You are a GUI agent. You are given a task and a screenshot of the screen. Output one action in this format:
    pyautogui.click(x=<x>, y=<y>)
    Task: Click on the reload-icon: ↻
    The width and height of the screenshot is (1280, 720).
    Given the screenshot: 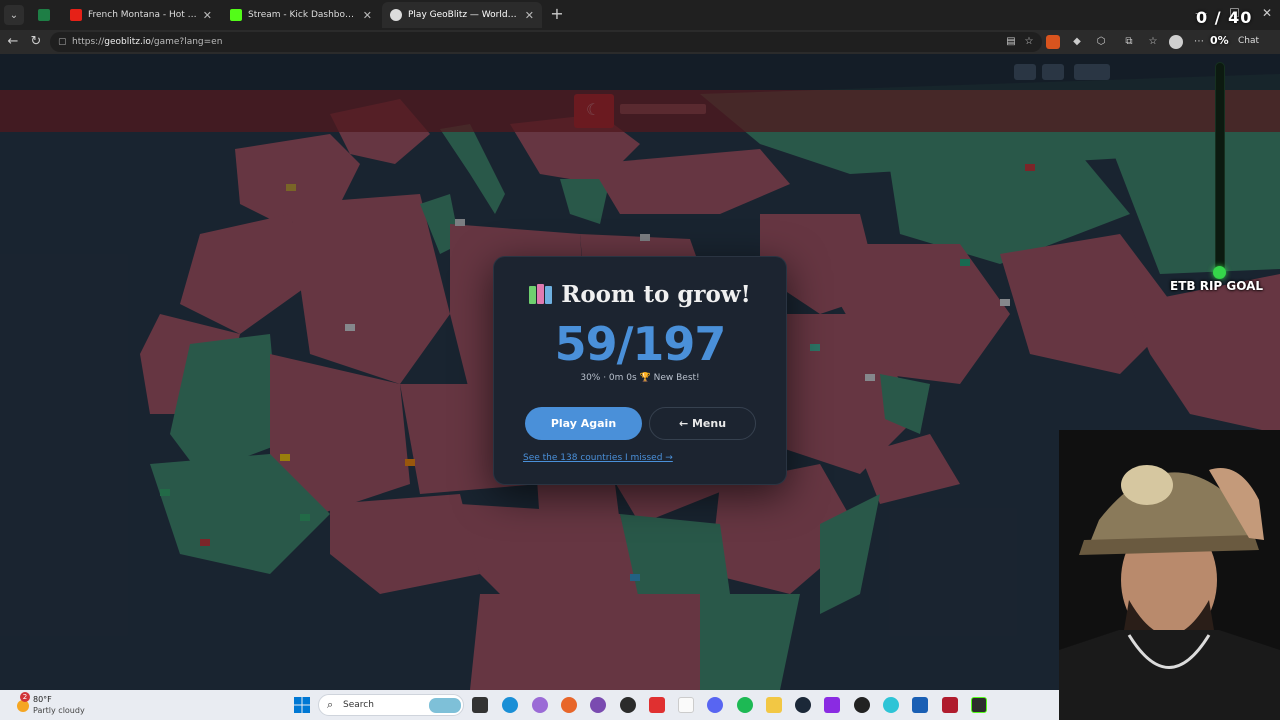 What is the action you would take?
    pyautogui.click(x=36, y=42)
    